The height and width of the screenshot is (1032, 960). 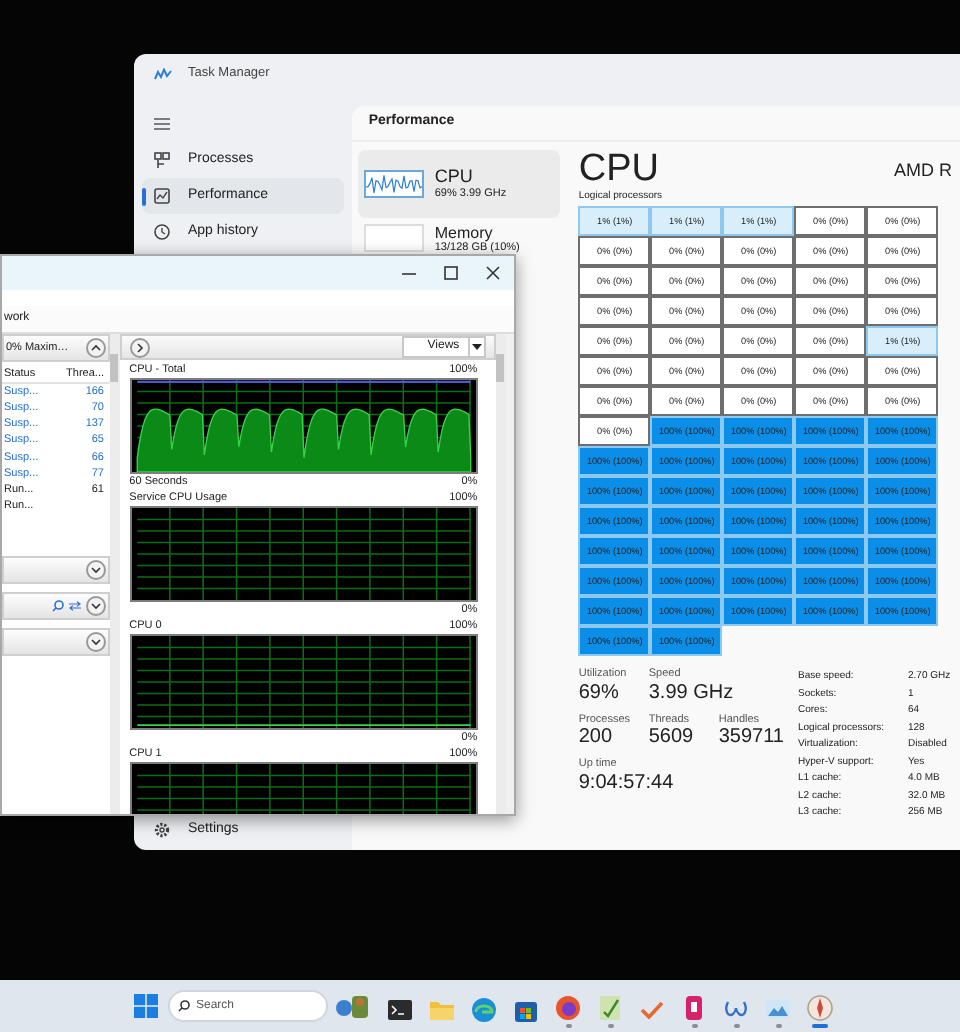 What do you see at coordinates (610, 1008) in the screenshot?
I see `notepad-icon` at bounding box center [610, 1008].